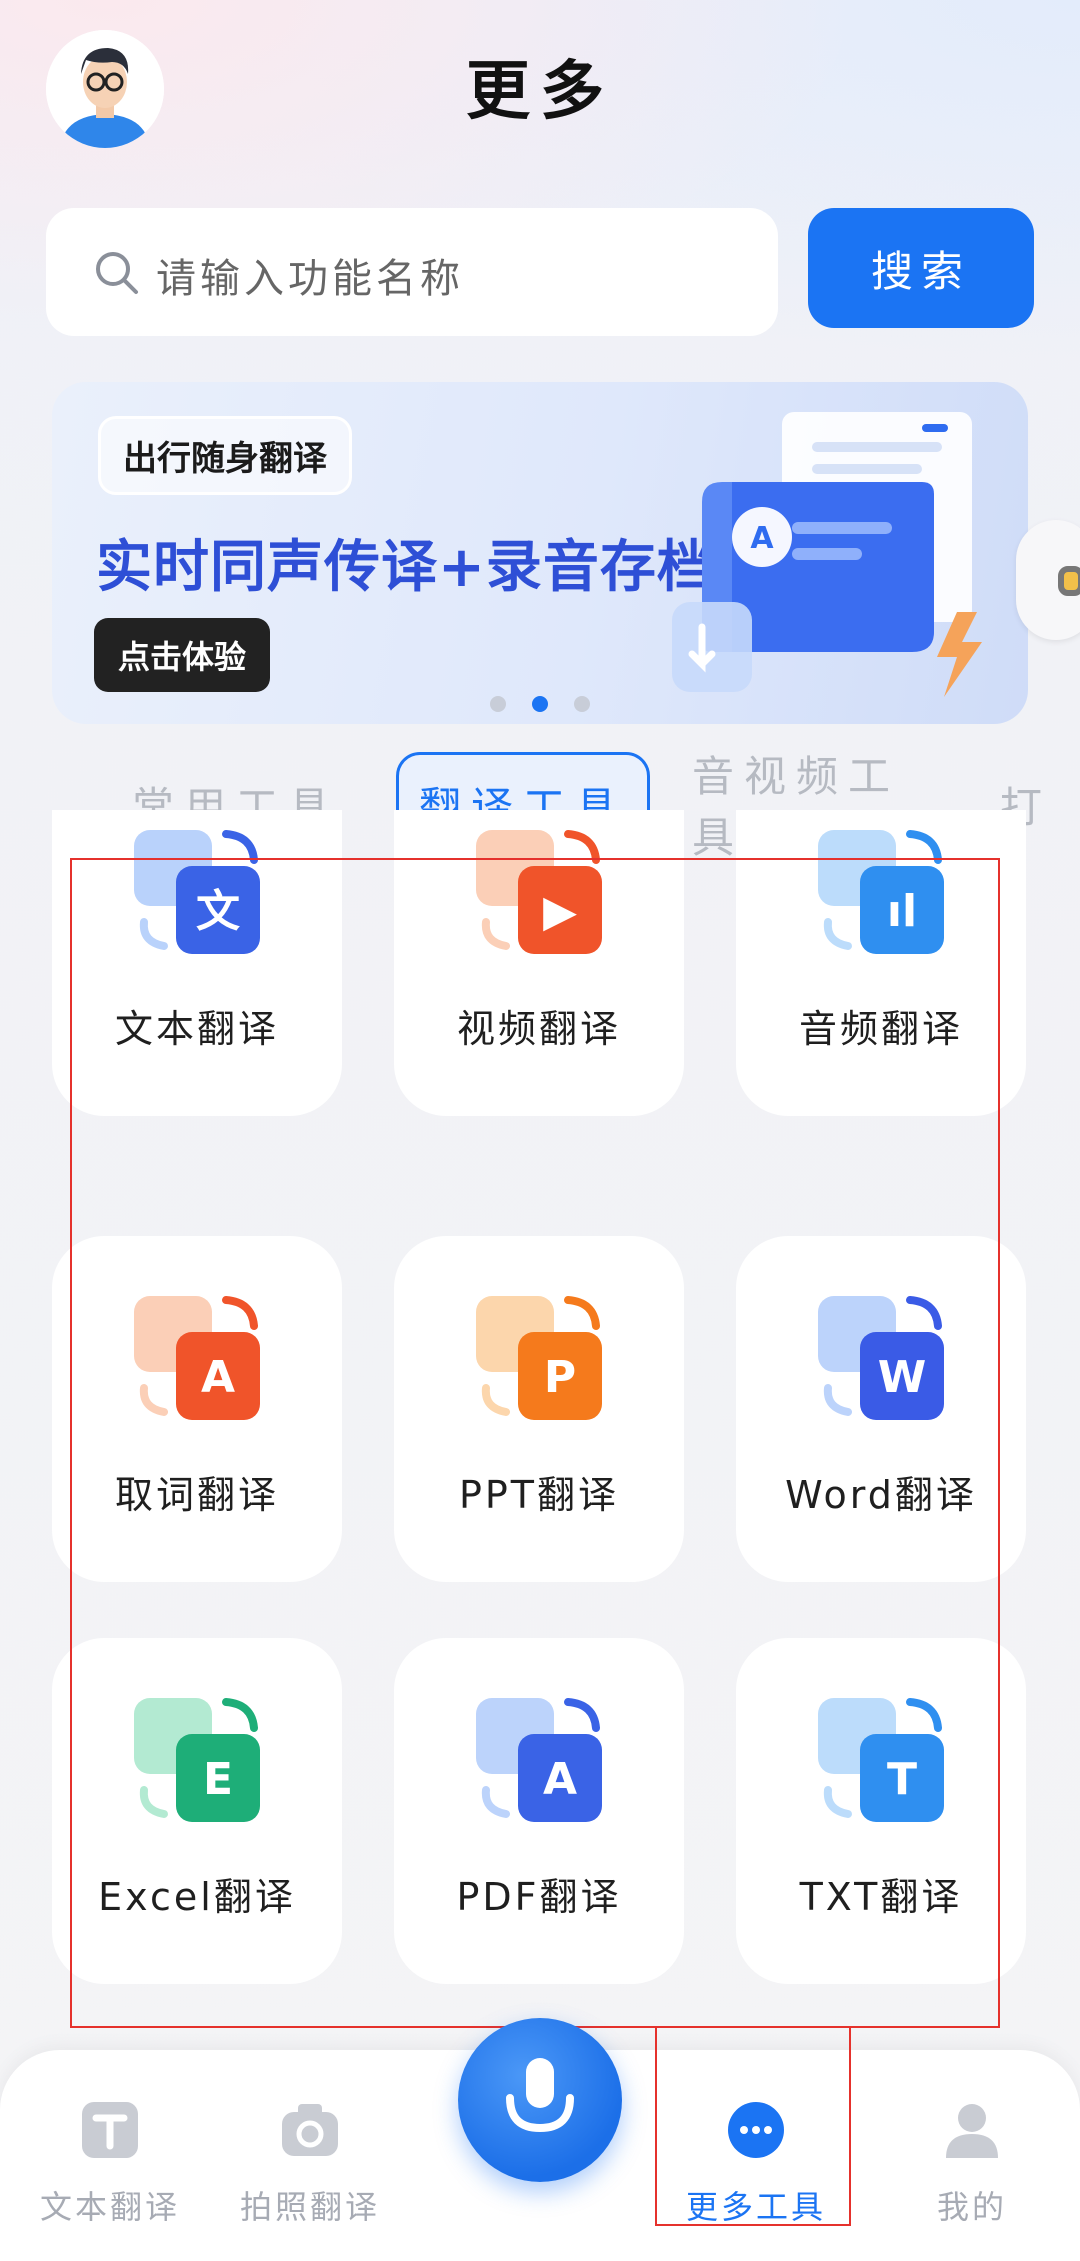 This screenshot has width=1080, height=2261. Describe the element at coordinates (881, 1760) in the screenshot. I see `txt-translate-icon: T` at that location.